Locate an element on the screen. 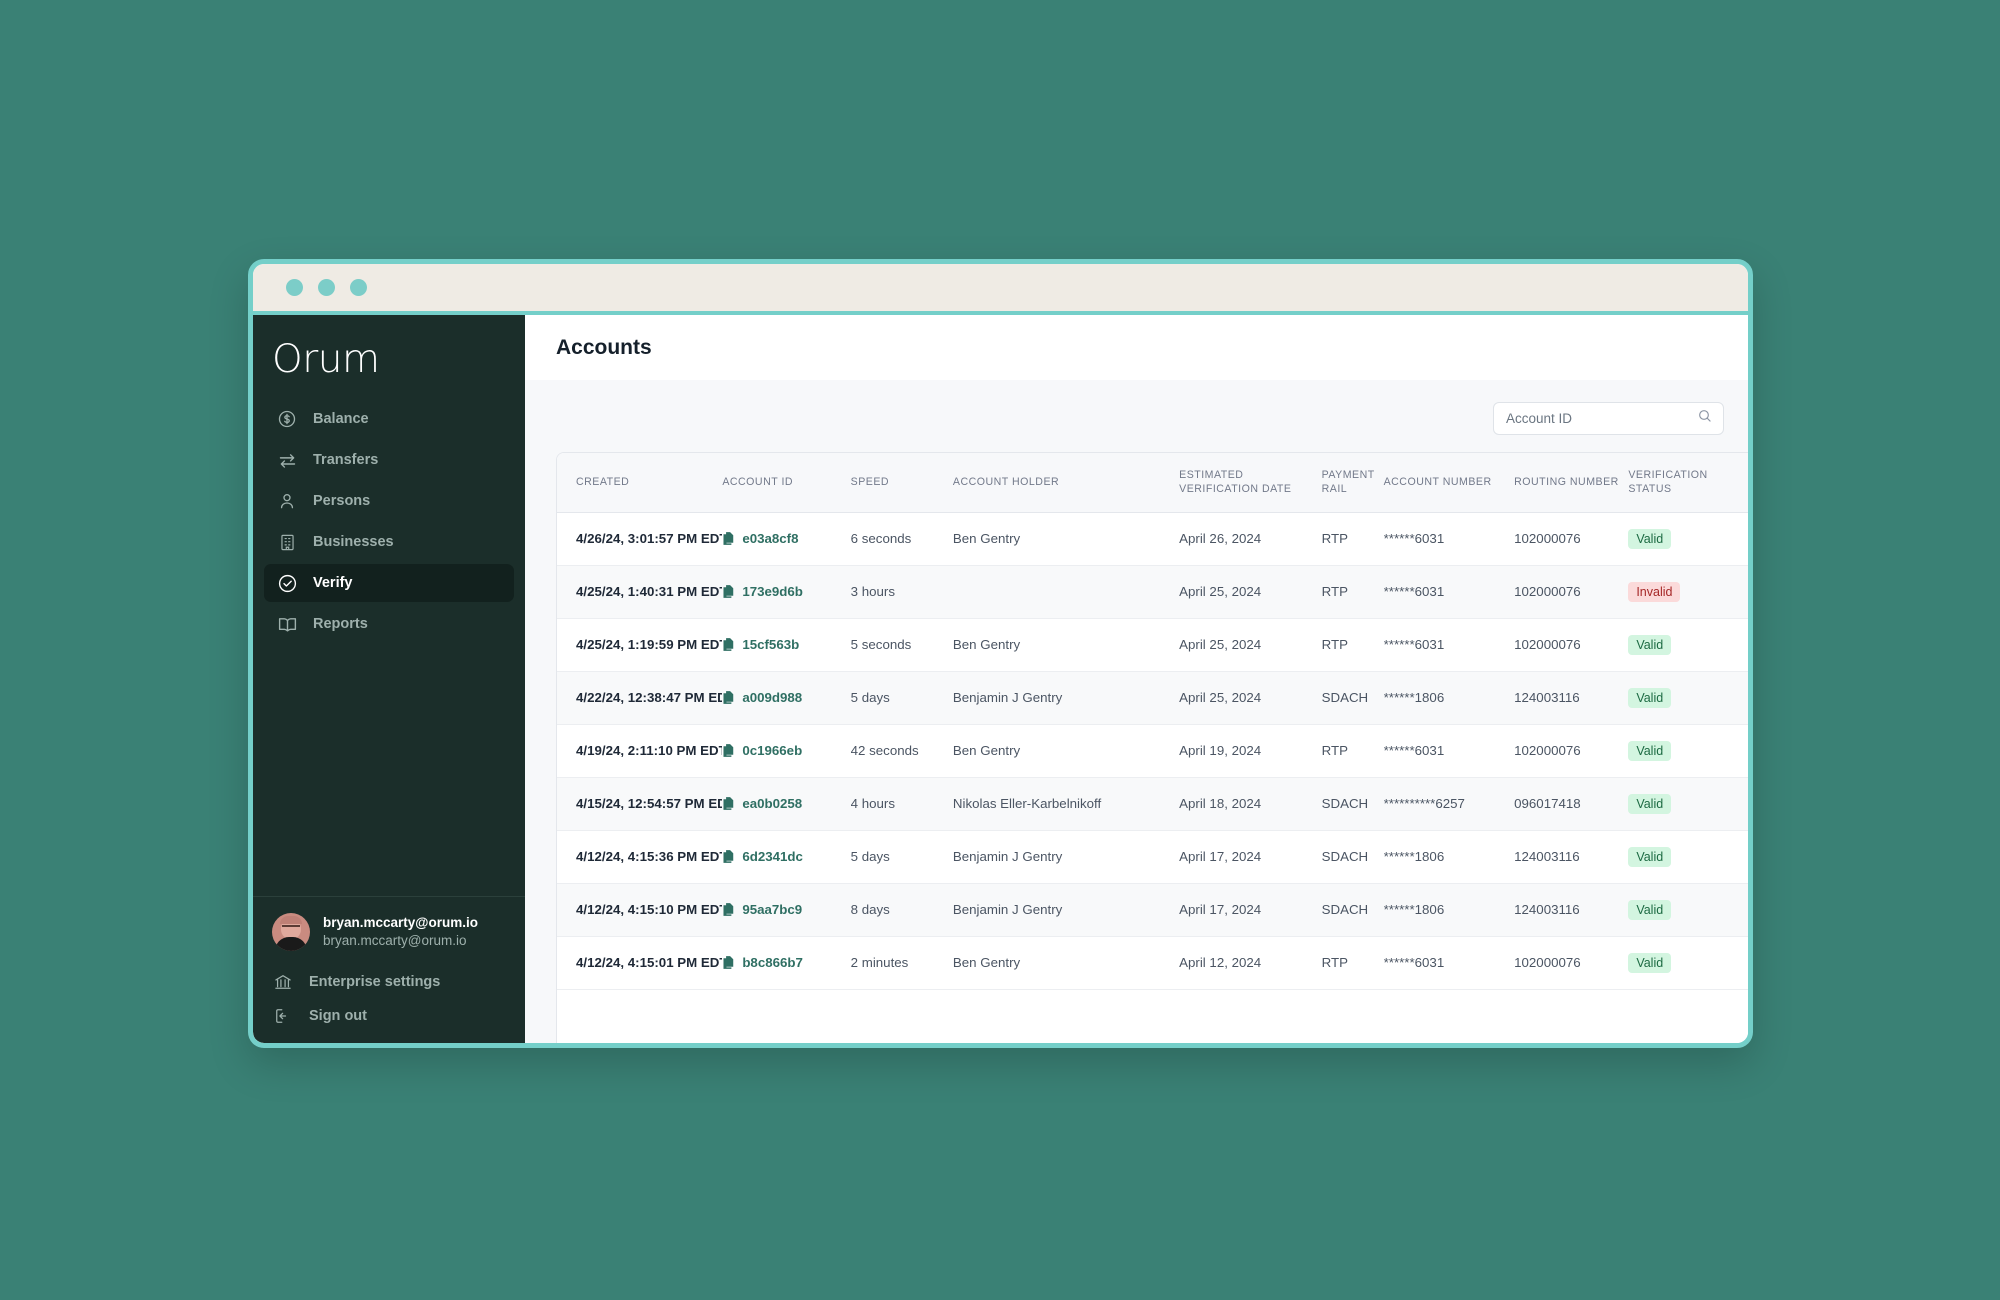 Image resolution: width=2000 pixels, height=1300 pixels. sidebar-item-reports: Reports is located at coordinates (389, 624).